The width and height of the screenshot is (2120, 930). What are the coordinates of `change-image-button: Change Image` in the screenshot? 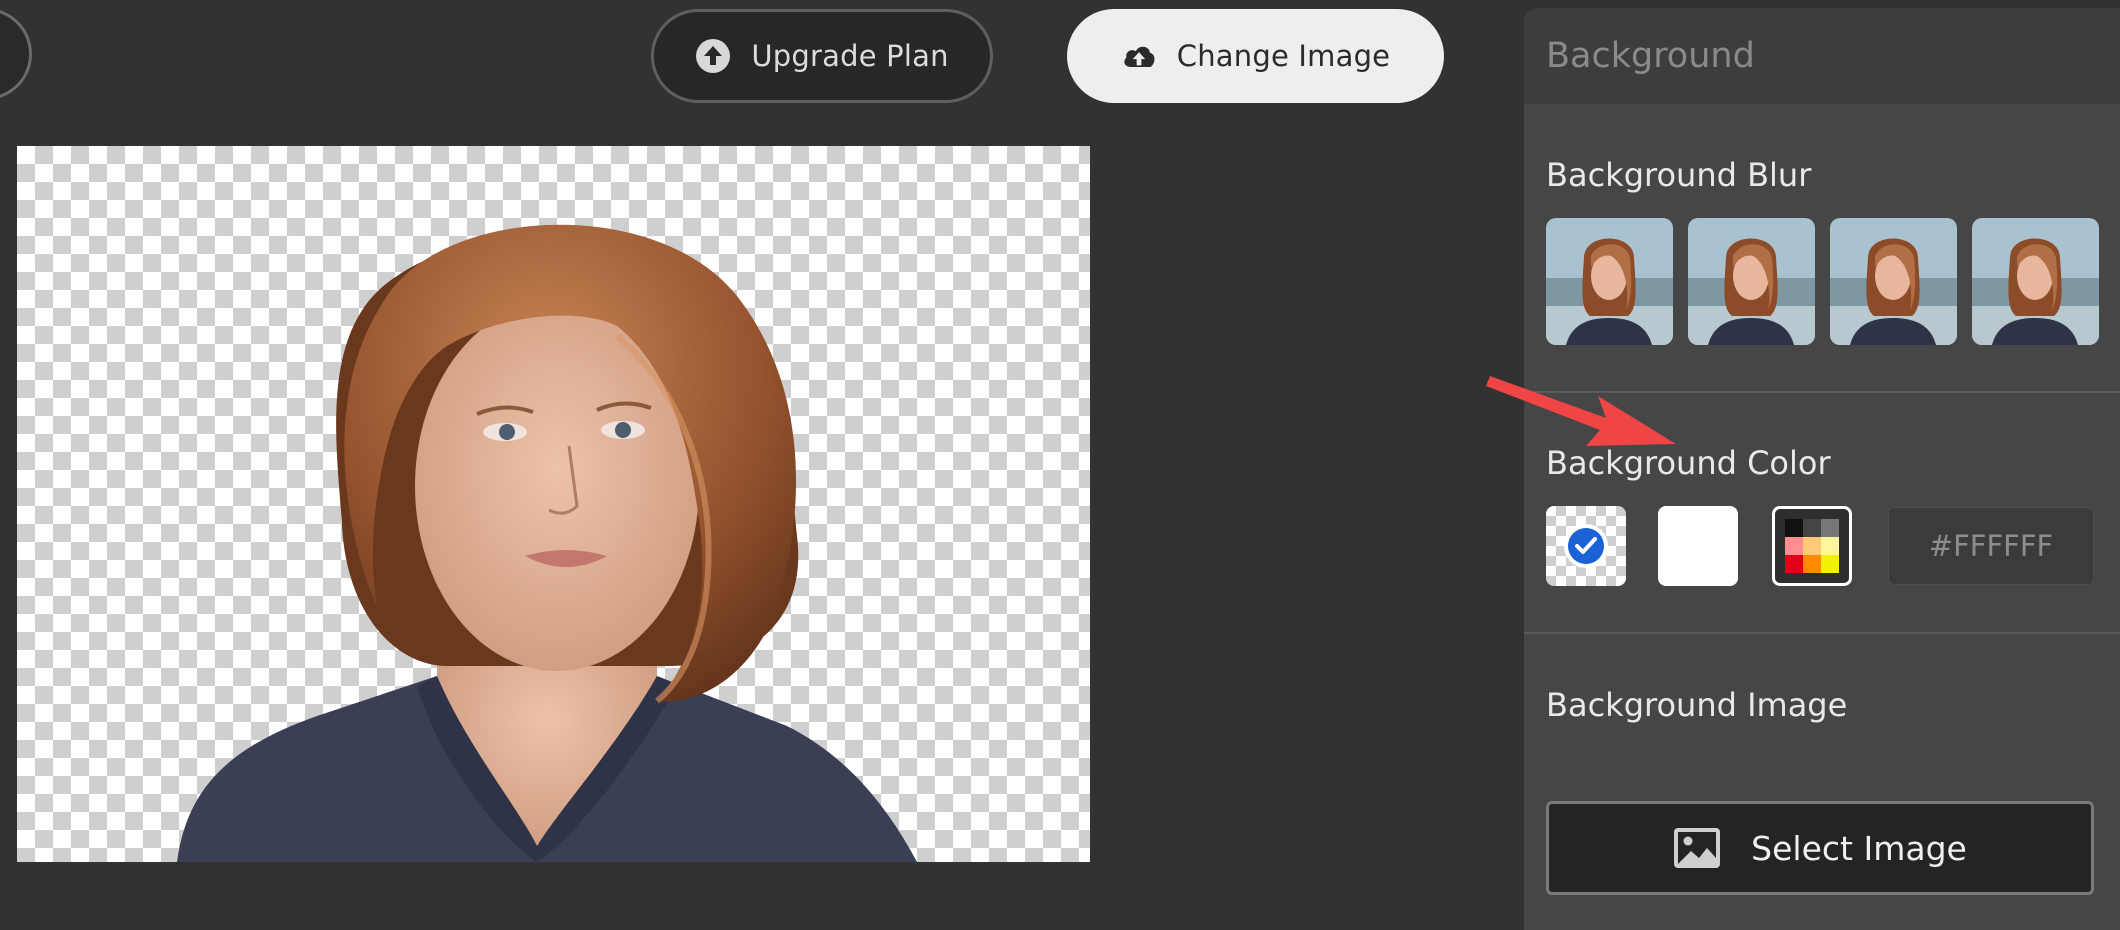 It's located at (1255, 56).